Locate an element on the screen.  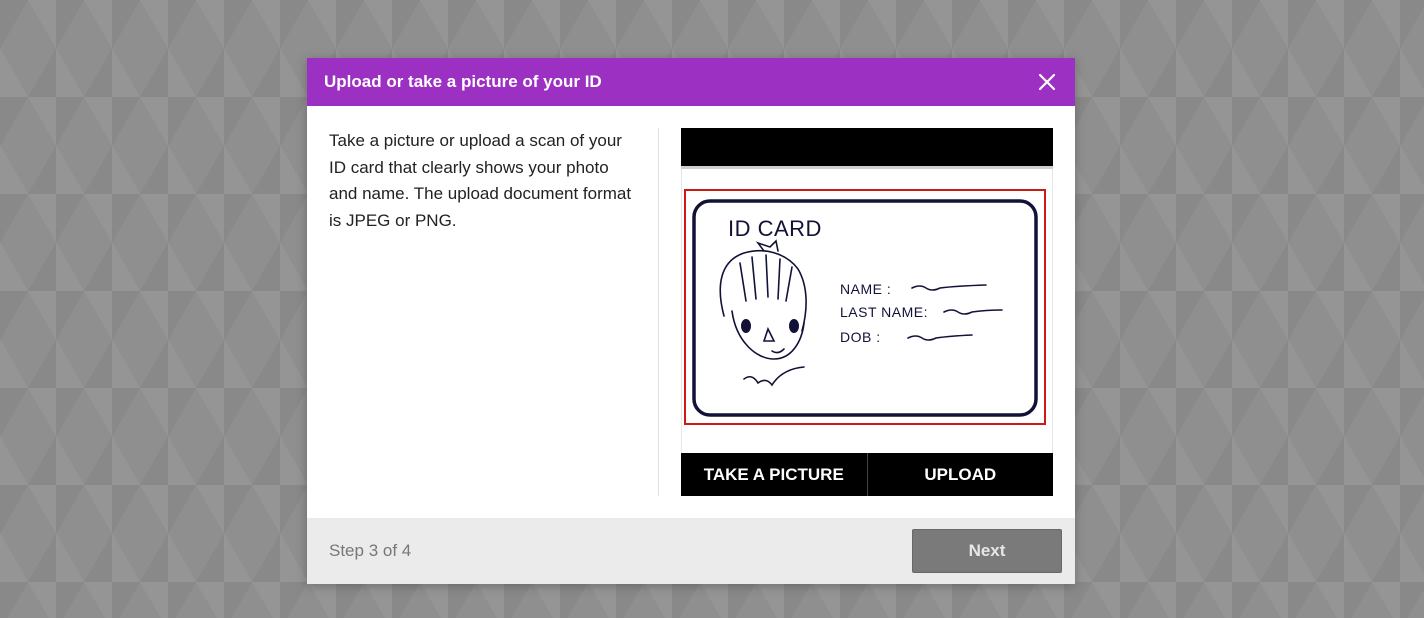
capture-actions: TAKE A PICTURE UPLOAD is located at coordinates (867, 474).